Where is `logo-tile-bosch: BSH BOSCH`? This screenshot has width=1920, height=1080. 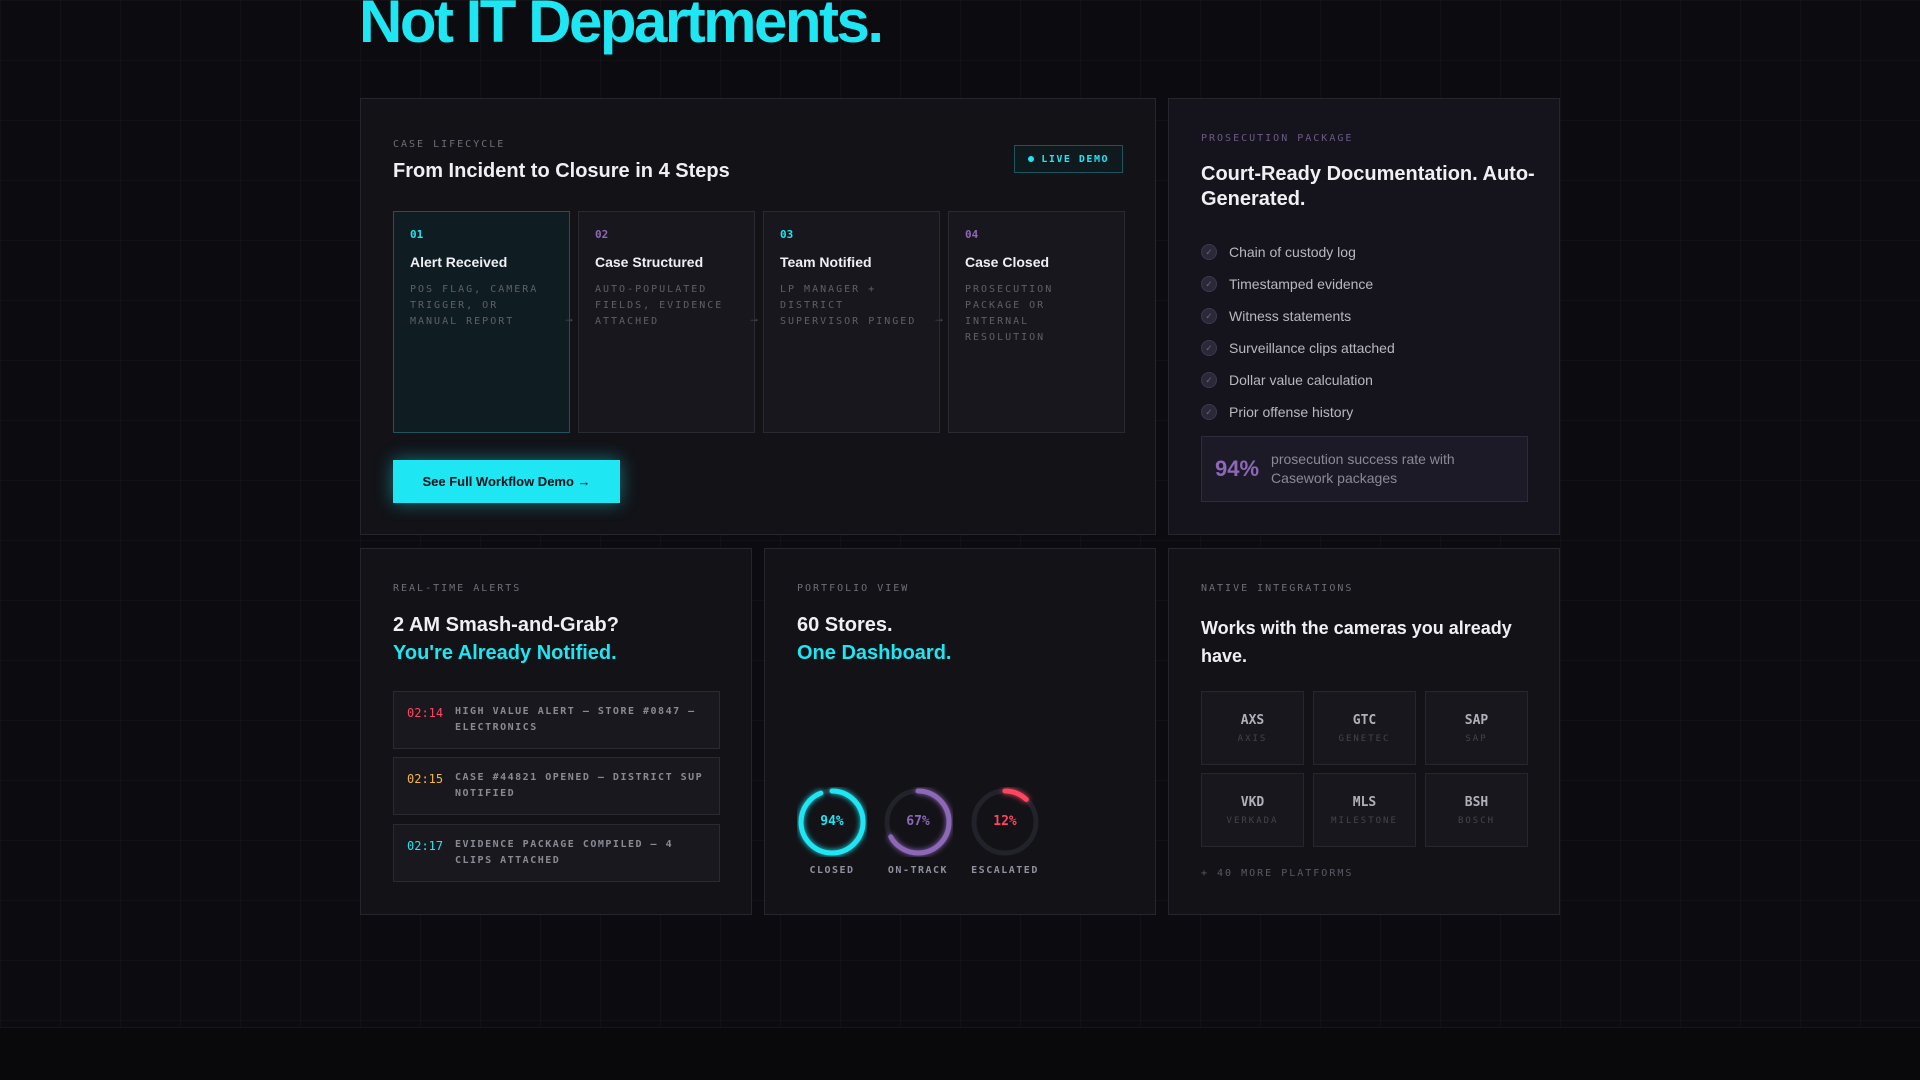 logo-tile-bosch: BSH BOSCH is located at coordinates (1476, 810).